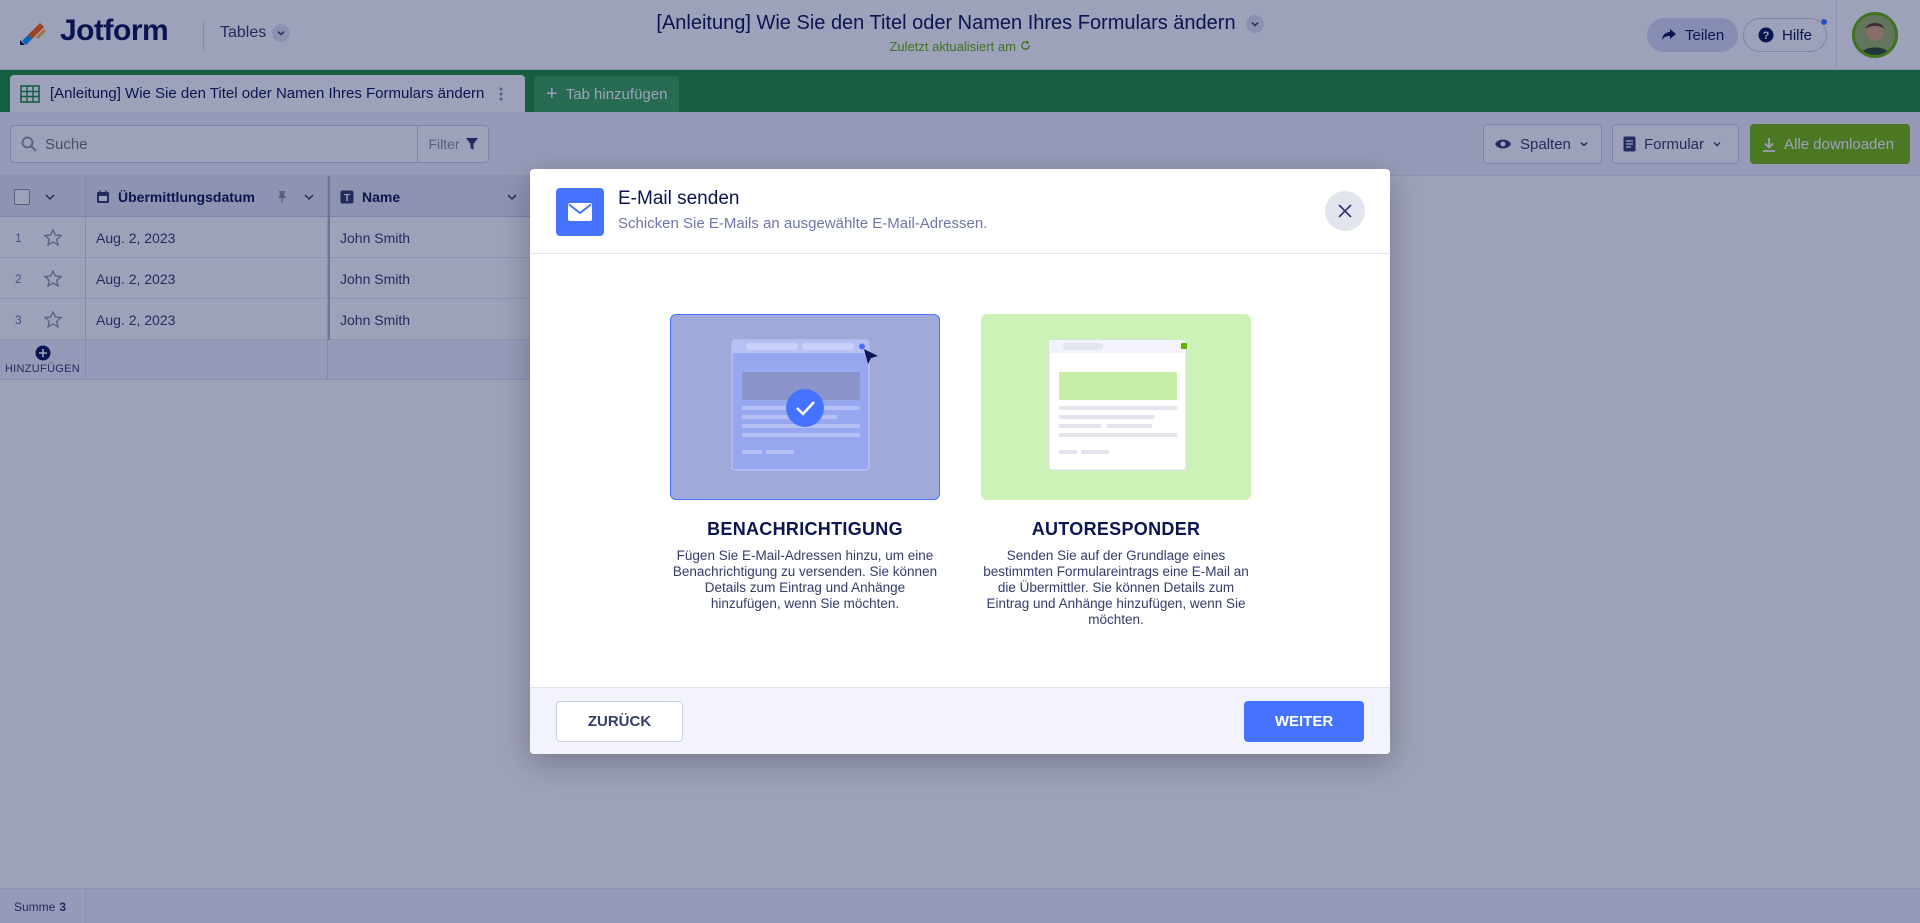  I want to click on option-title: BENACHRICHTIGUNG, so click(805, 529).